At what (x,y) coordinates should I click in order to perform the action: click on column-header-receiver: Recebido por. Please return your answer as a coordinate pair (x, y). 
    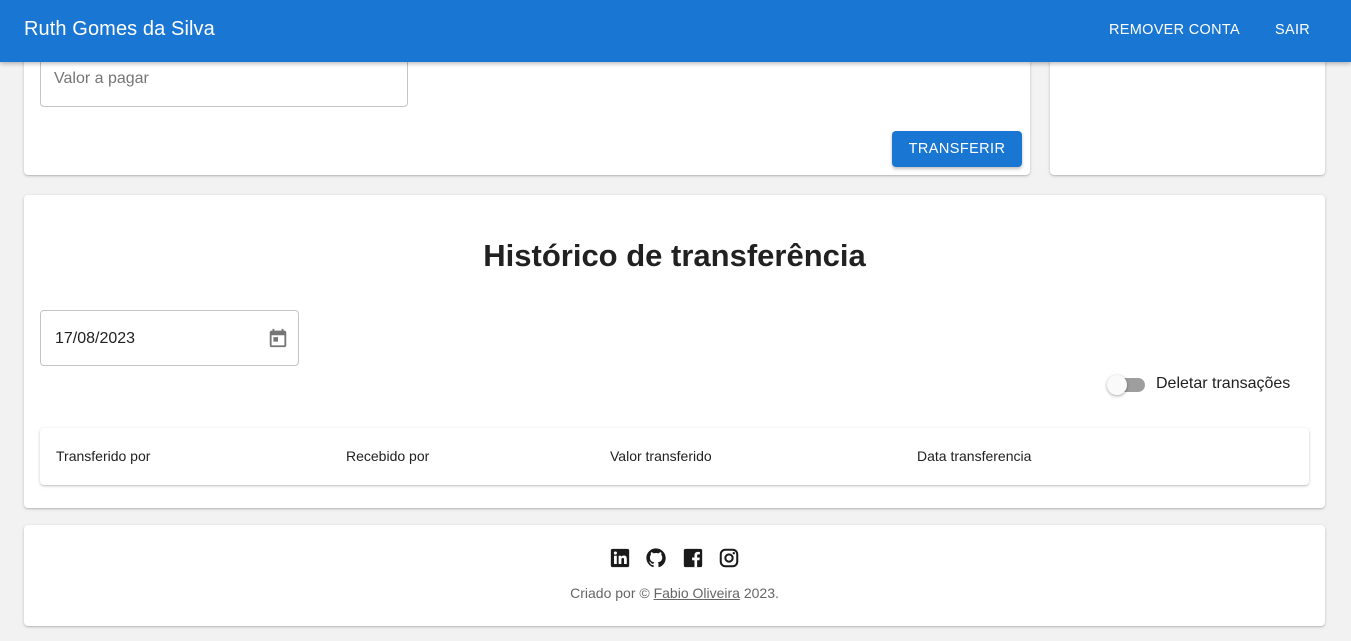
    Looking at the image, I should click on (388, 456).